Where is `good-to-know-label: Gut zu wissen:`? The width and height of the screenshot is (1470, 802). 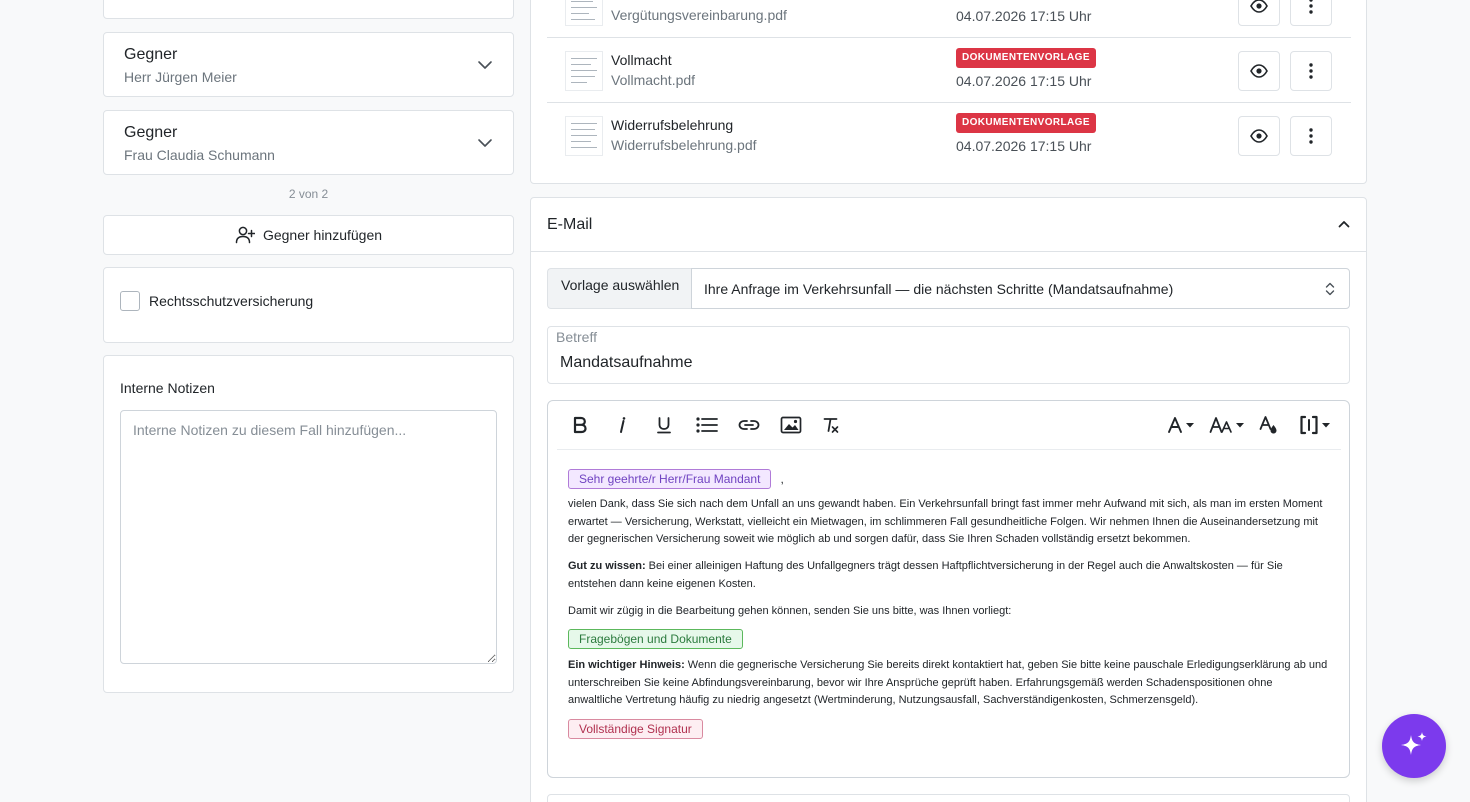
good-to-know-label: Gut zu wissen: is located at coordinates (607, 566).